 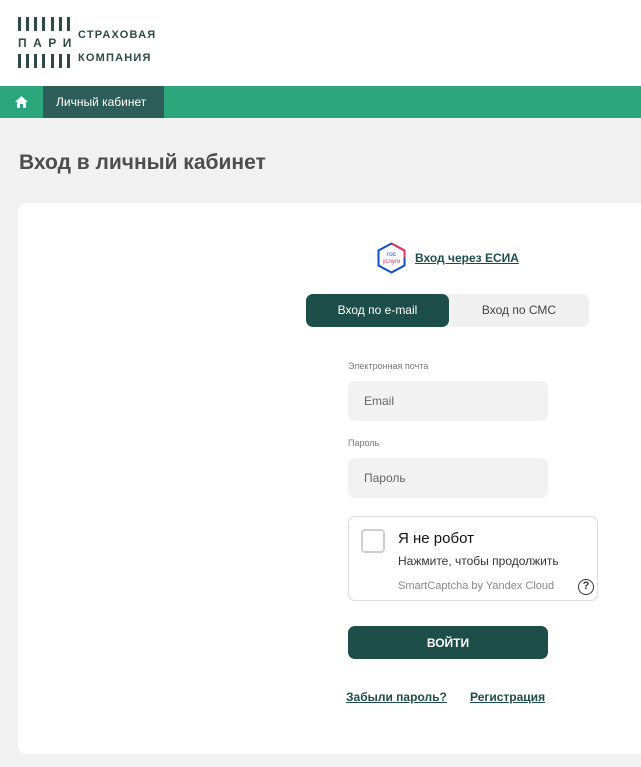 I want to click on company-logo: ПАРИ СТРАХОВАЯ КОМПАНИЯ, so click(x=93, y=43).